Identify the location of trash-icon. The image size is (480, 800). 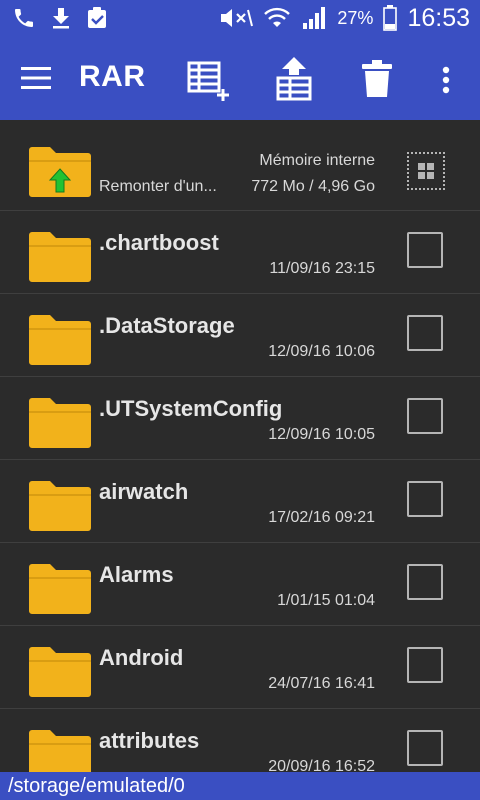
(377, 78).